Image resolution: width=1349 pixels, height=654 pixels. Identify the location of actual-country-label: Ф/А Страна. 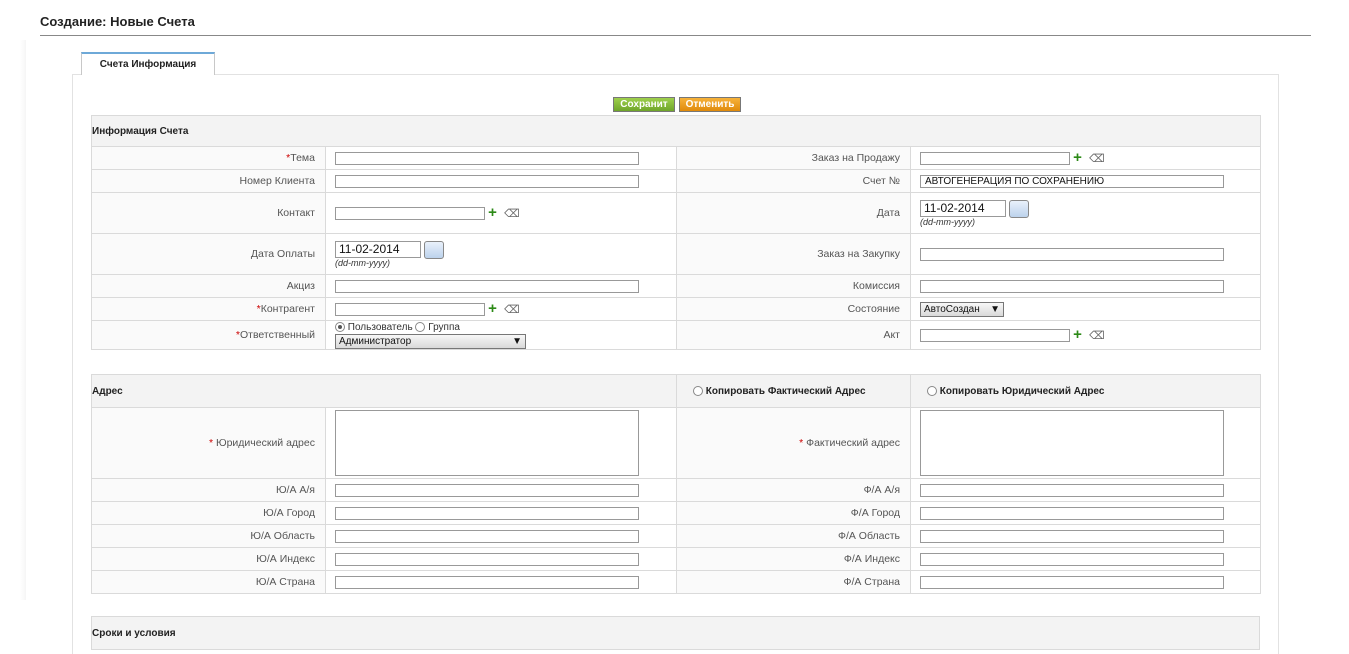
(794, 582).